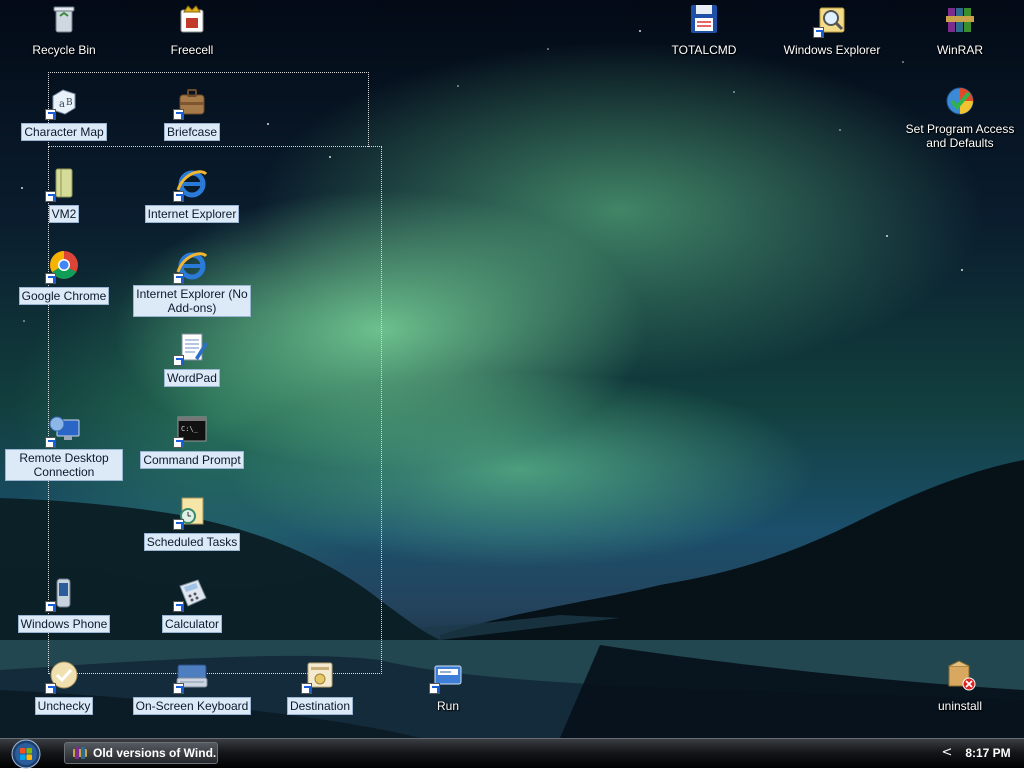 The height and width of the screenshot is (773, 1024). Describe the element at coordinates (192, 19) in the screenshot. I see `freecell-icon` at that location.